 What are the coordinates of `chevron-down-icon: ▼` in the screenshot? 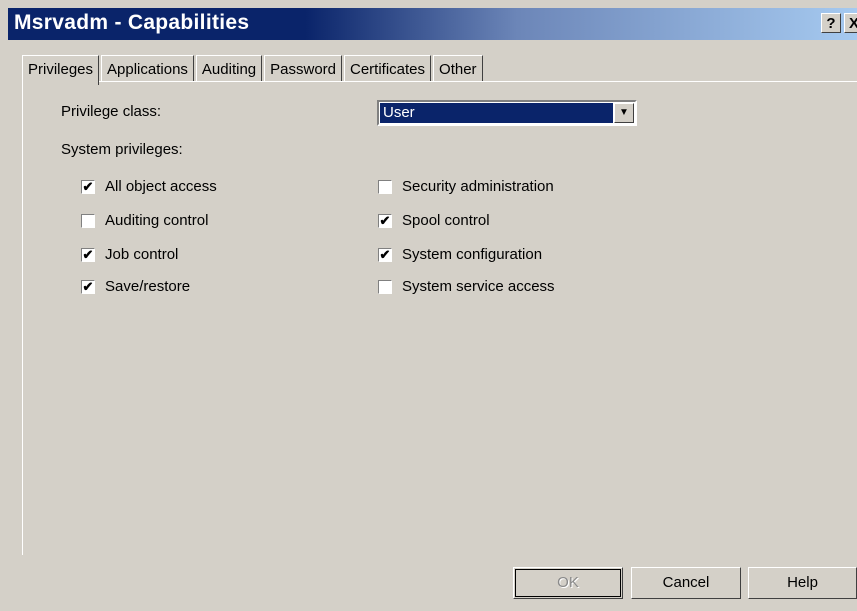 It's located at (624, 113).